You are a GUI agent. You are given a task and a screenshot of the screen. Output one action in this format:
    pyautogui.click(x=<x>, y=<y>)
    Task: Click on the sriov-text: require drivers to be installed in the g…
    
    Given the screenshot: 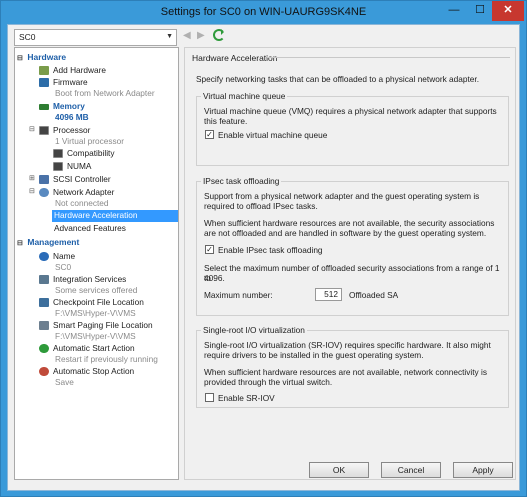 What is the action you would take?
    pyautogui.click(x=314, y=355)
    